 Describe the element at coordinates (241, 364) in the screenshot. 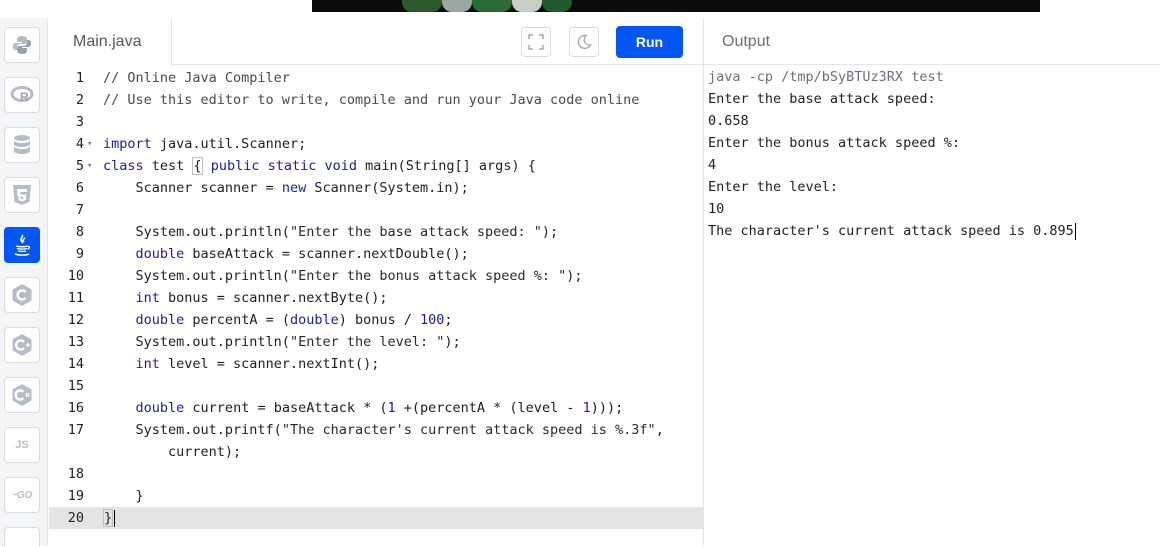

I see `code-text: int level = scanner.nextInt();` at that location.